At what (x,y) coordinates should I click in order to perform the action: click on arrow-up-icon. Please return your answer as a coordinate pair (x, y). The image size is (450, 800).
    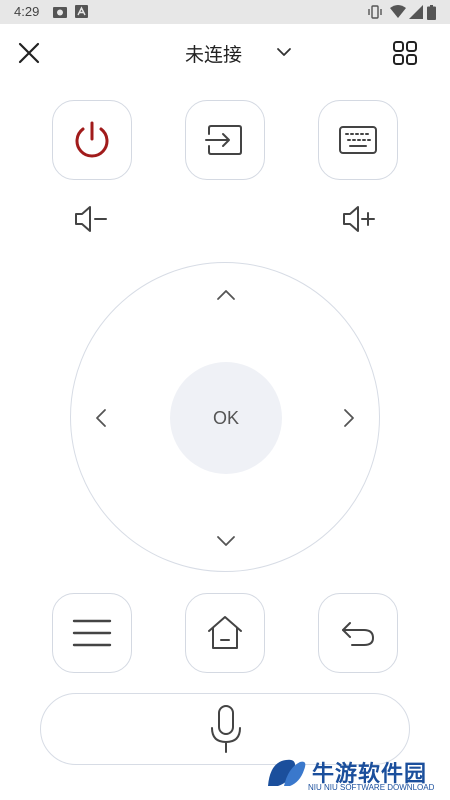
    Looking at the image, I should click on (226, 295).